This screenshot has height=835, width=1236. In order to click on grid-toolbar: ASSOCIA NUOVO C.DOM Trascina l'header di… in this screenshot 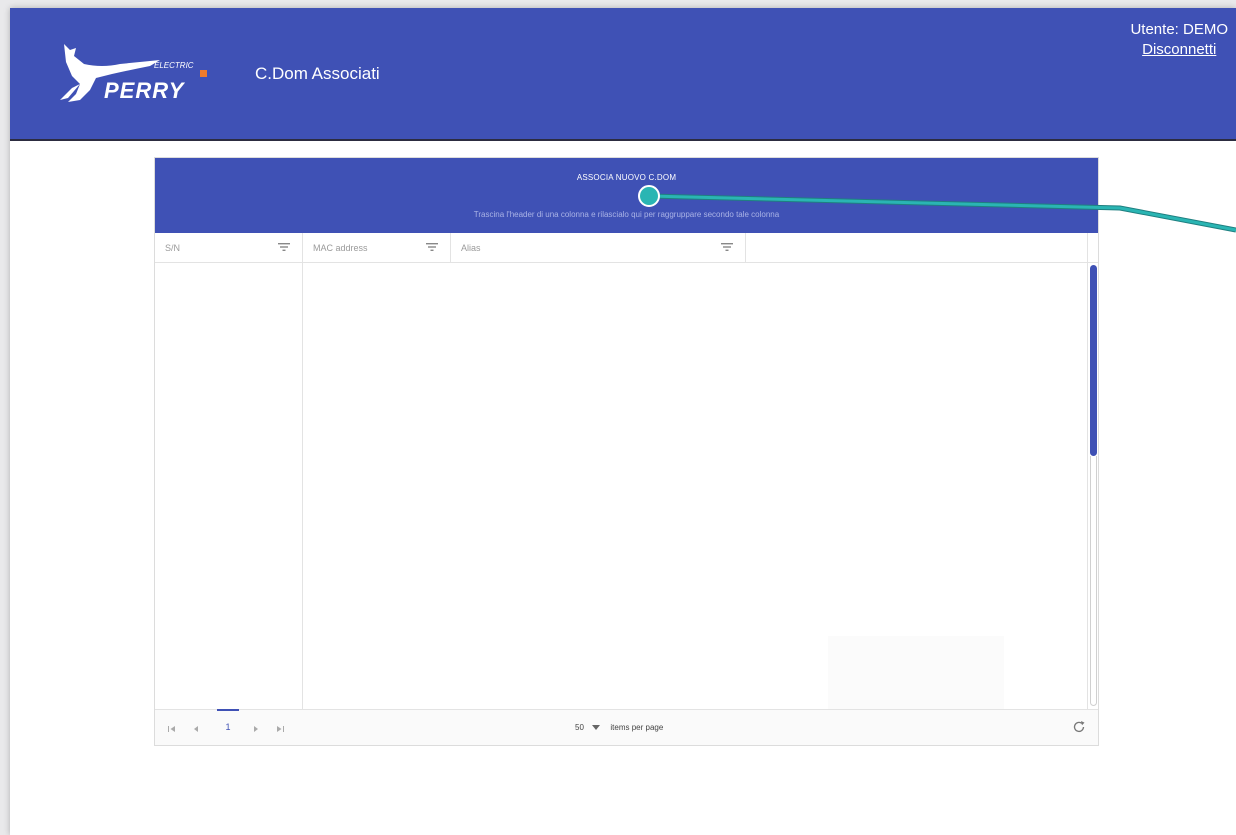, I will do `click(626, 195)`.